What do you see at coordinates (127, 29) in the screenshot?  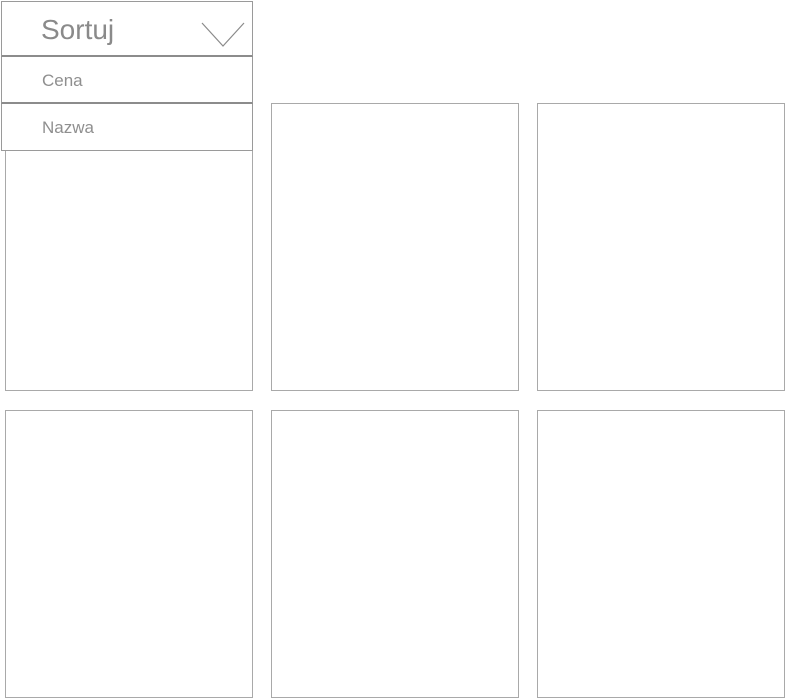 I see `sort-dropdown-toggle: Sortuj` at bounding box center [127, 29].